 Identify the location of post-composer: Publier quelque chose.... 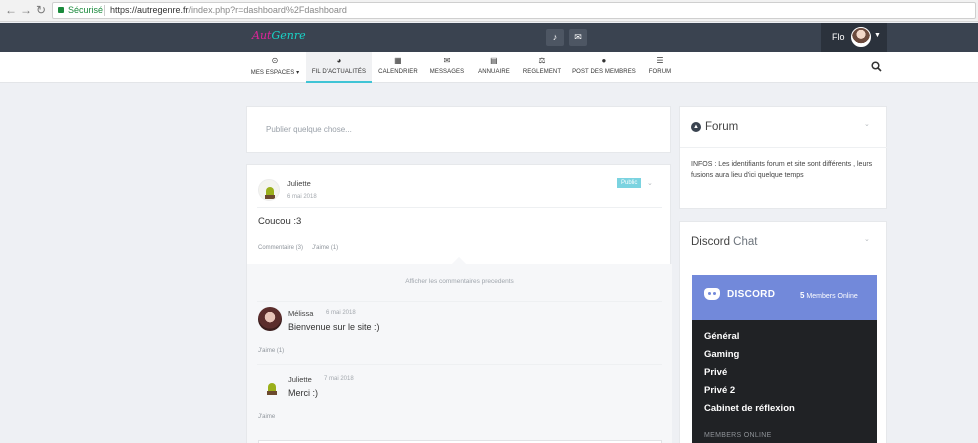
(458, 129).